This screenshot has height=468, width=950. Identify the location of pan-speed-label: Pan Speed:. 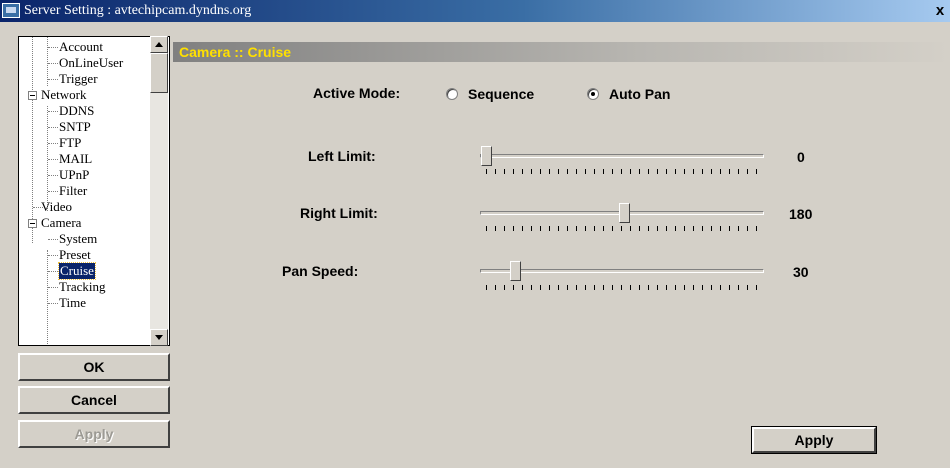
(320, 271).